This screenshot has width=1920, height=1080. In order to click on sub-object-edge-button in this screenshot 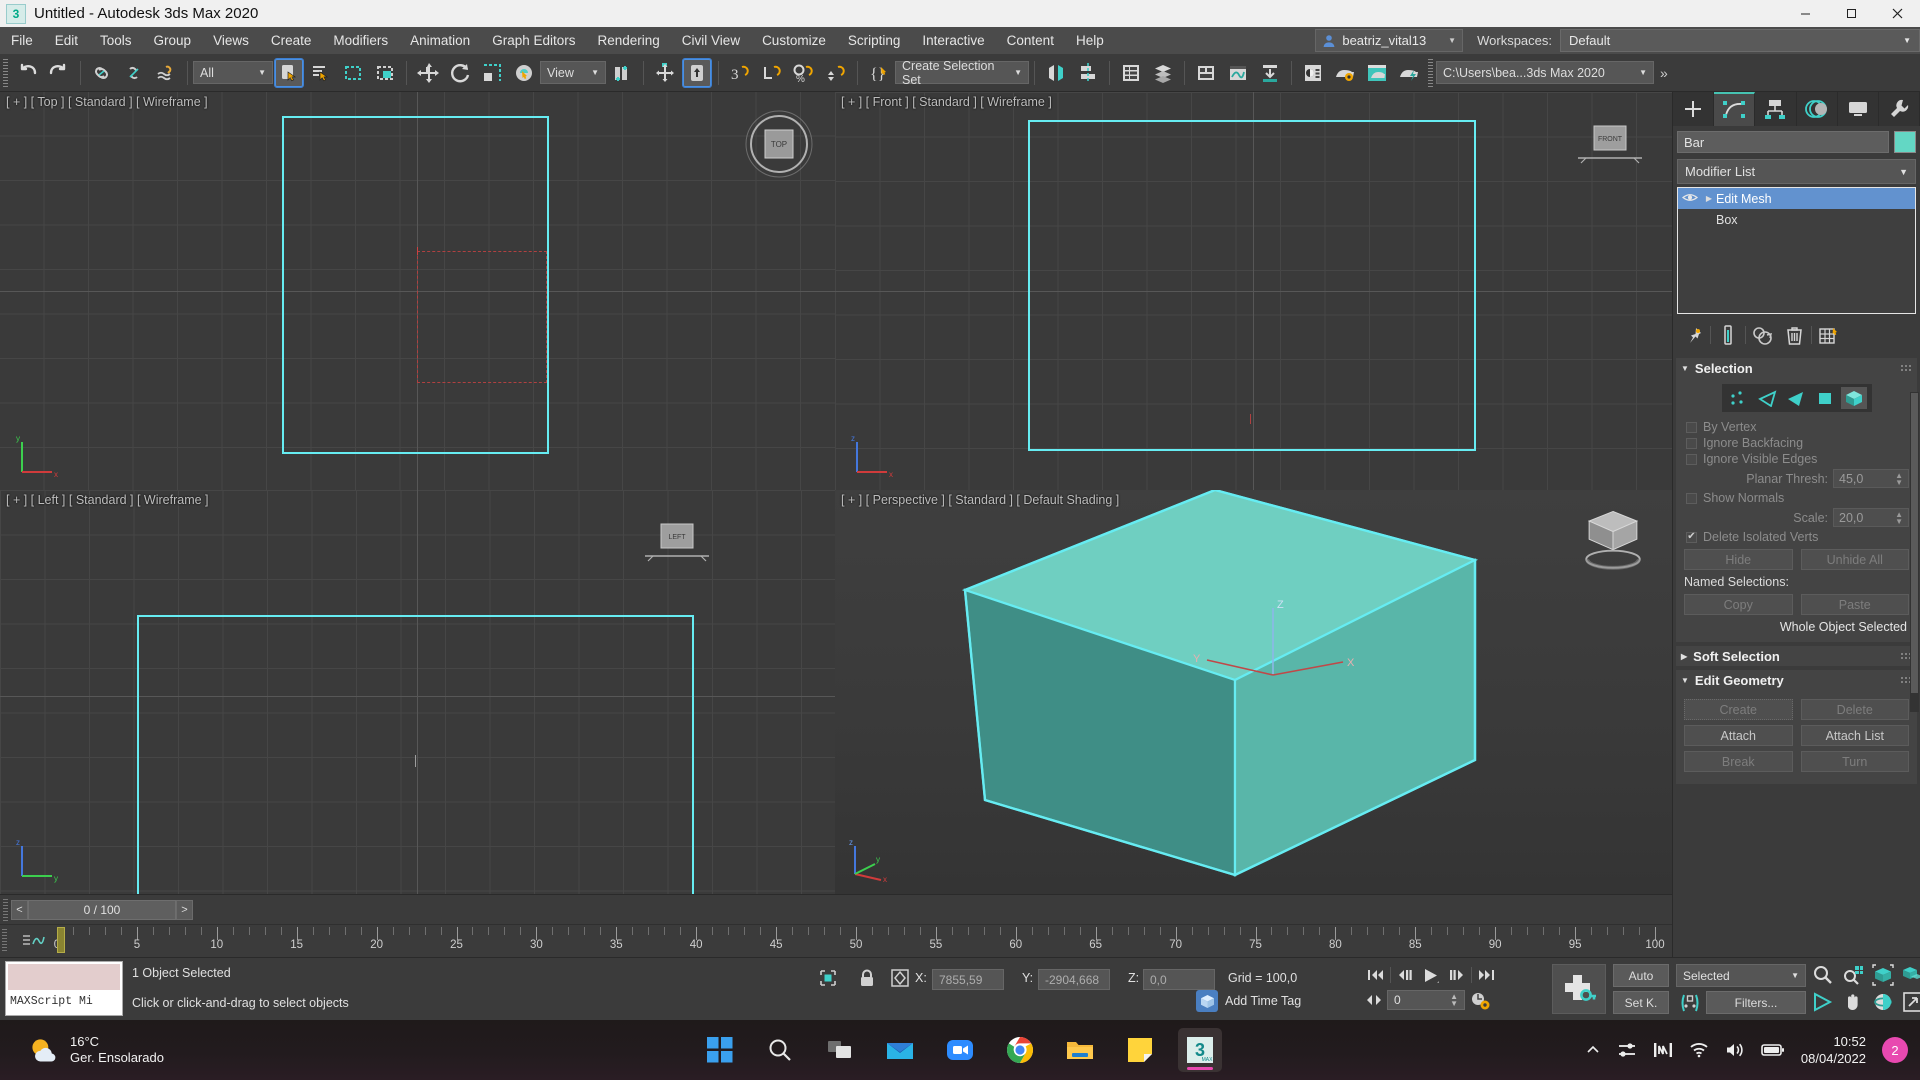, I will do `click(1767, 398)`.